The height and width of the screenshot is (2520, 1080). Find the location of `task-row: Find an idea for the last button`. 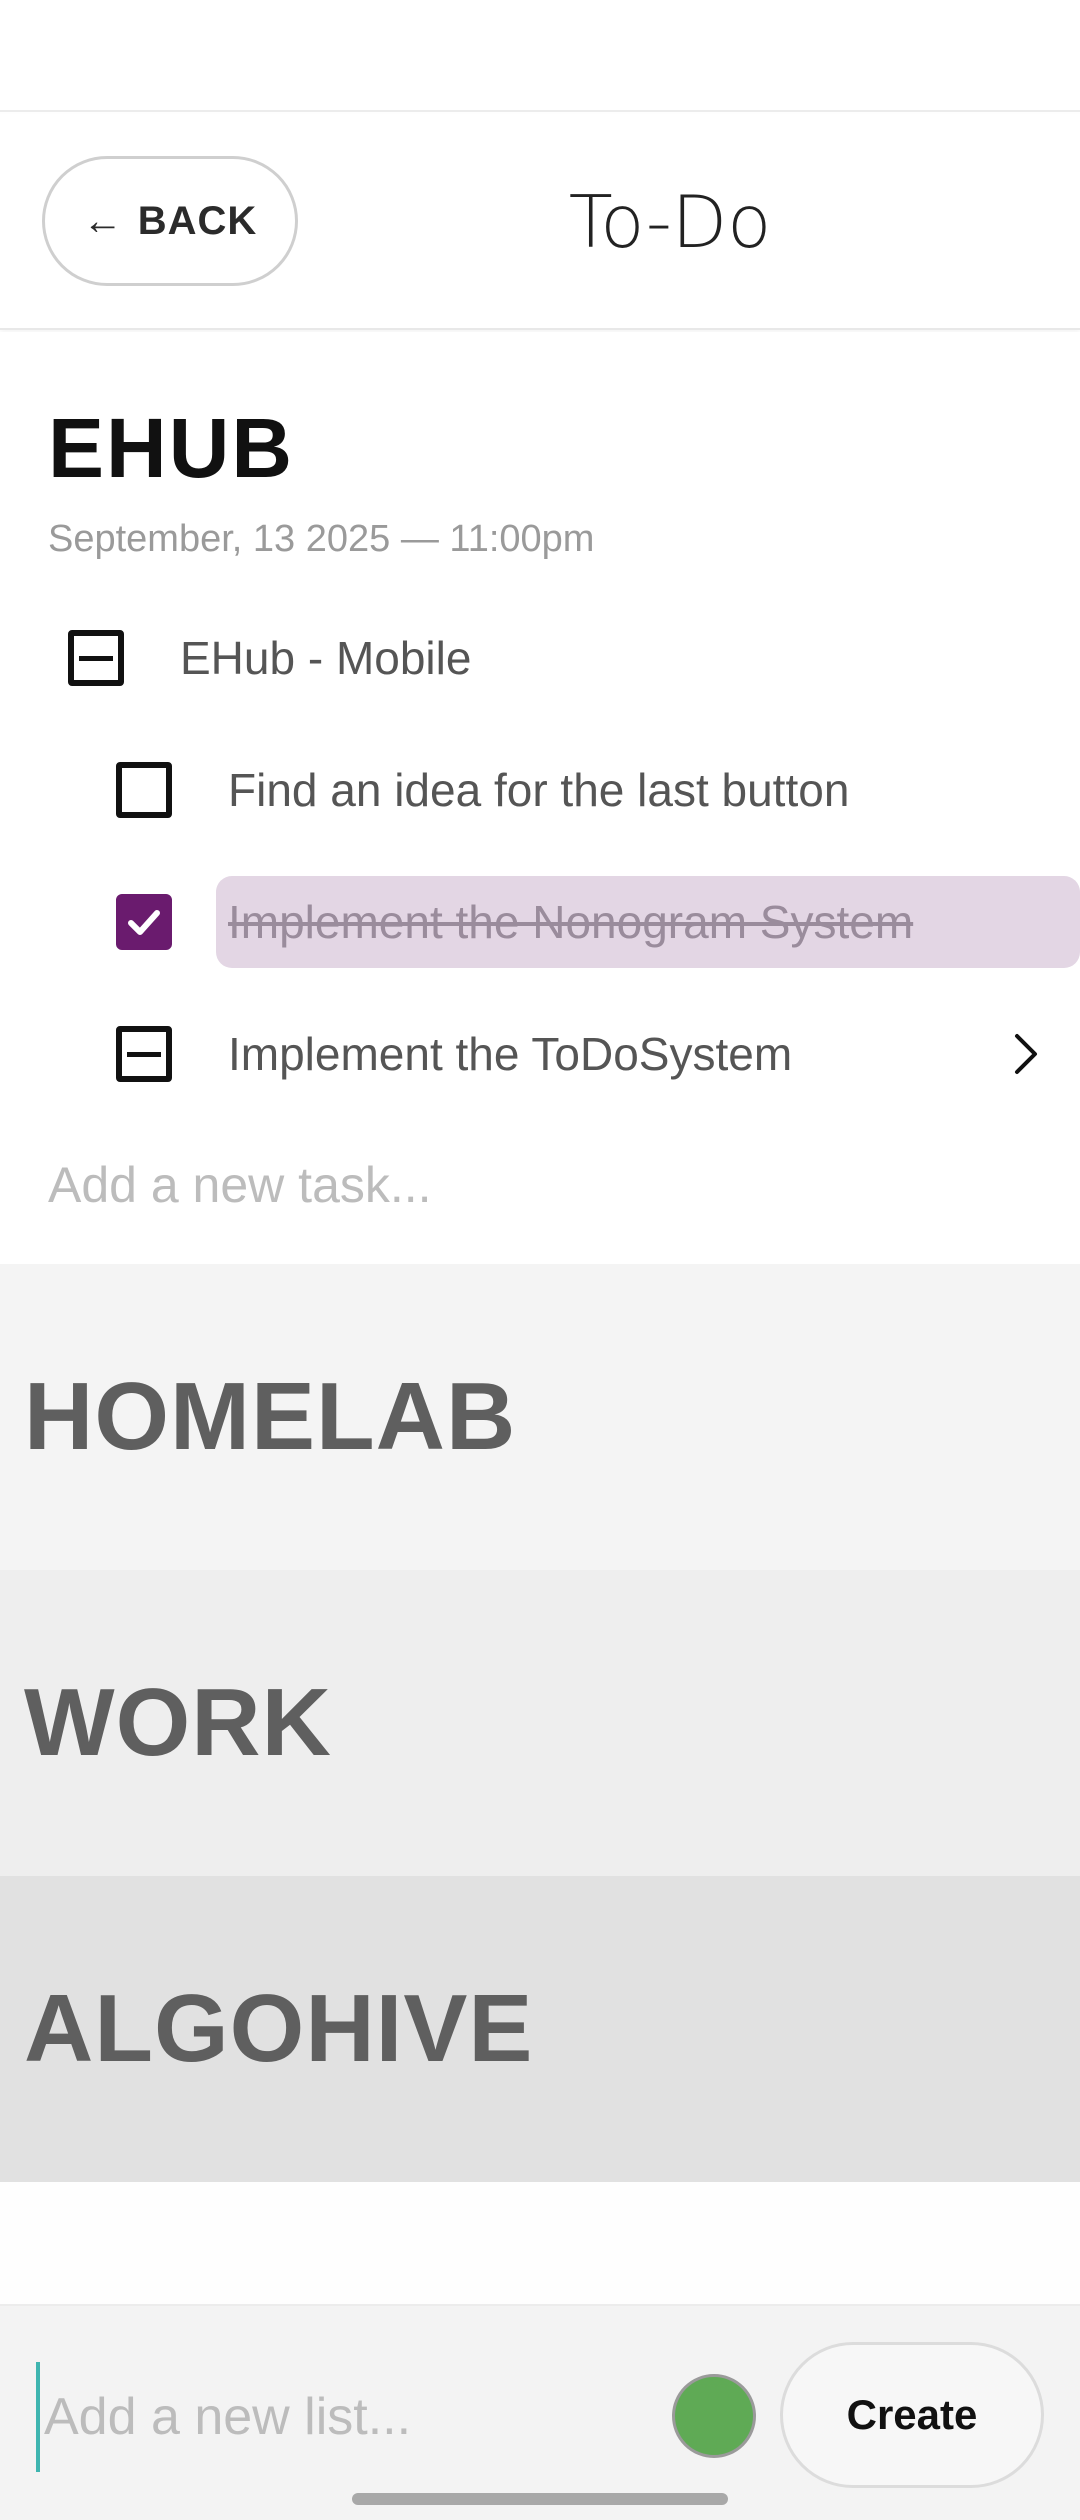

task-row: Find an idea for the last button is located at coordinates (540, 790).